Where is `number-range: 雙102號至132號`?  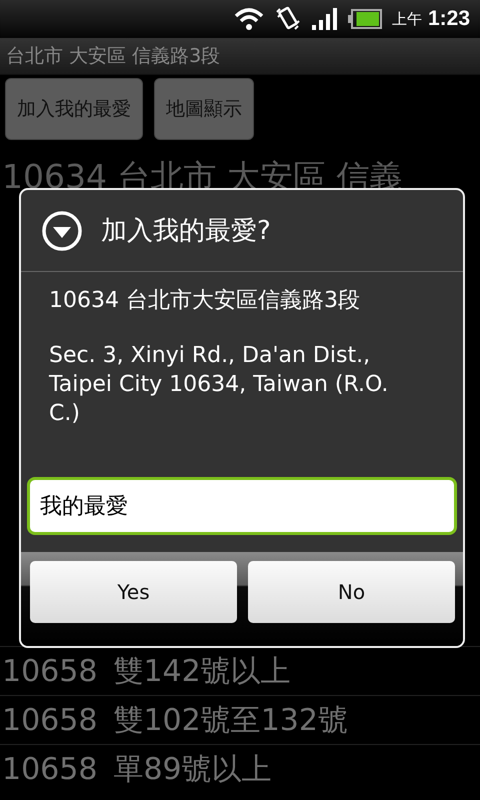 number-range: 雙102號至132號 is located at coordinates (230, 721).